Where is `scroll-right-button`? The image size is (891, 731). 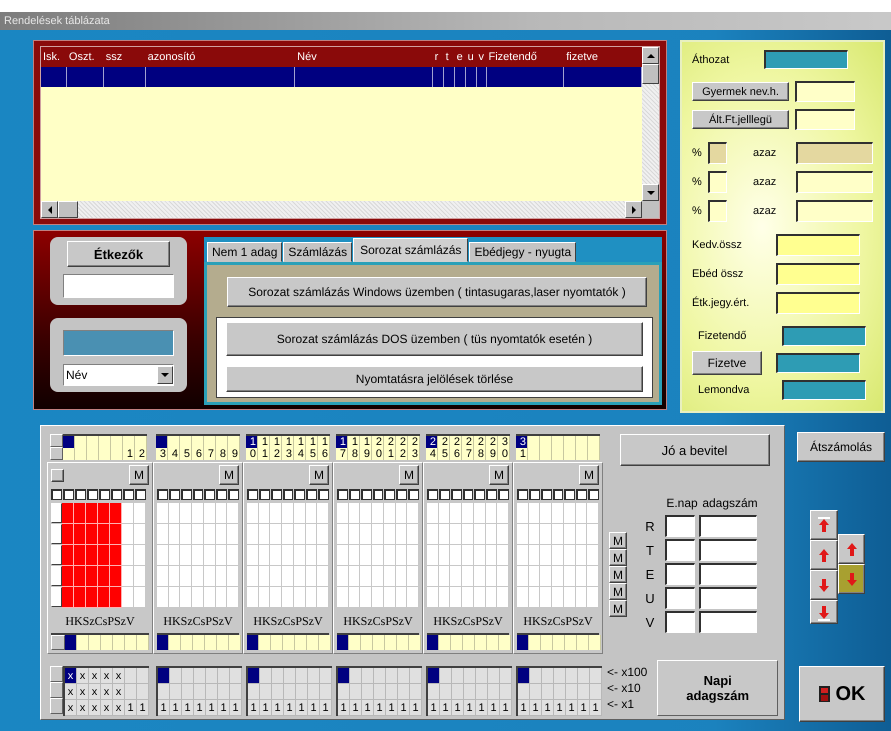 scroll-right-button is located at coordinates (633, 209).